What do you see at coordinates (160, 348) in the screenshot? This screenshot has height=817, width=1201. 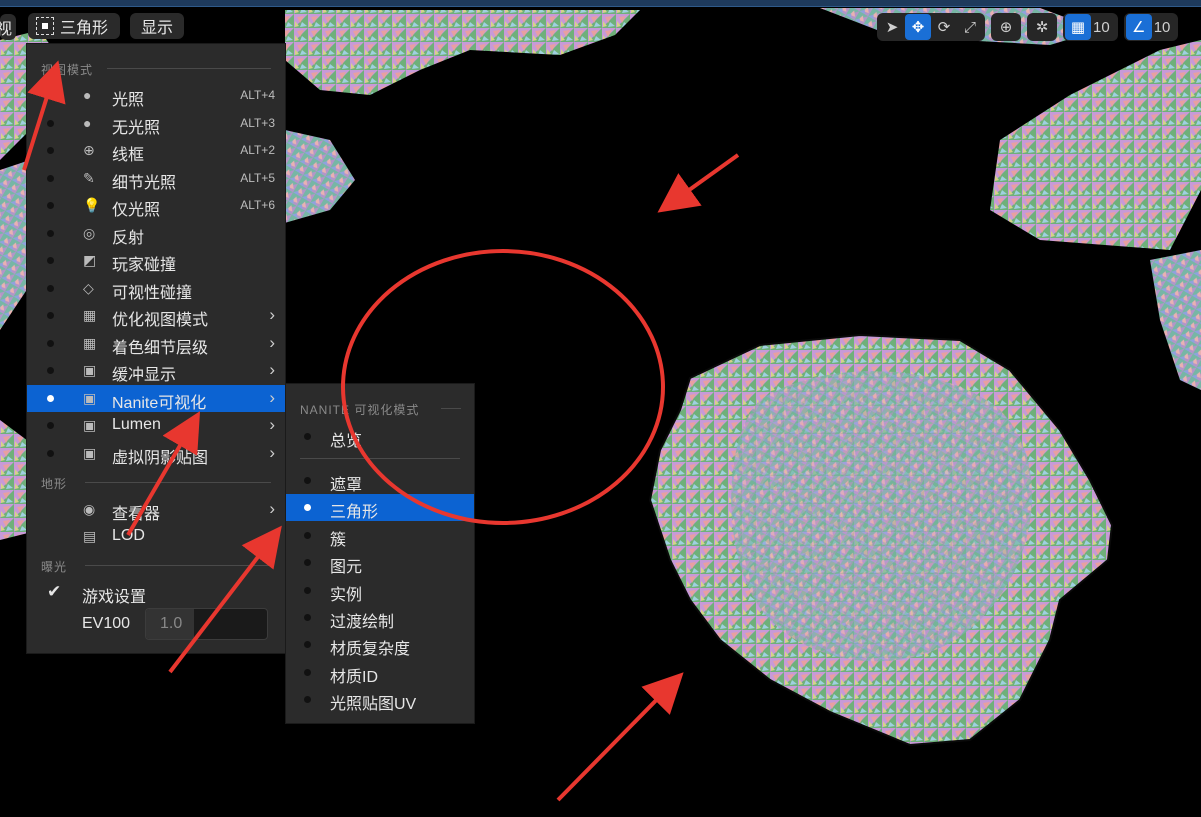 I see `menu-item-label: 着色细节层级` at bounding box center [160, 348].